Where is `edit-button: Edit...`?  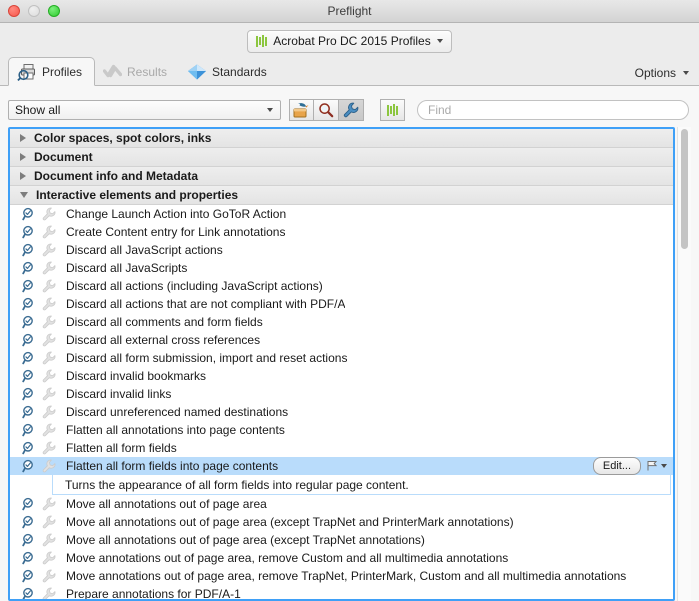 edit-button: Edit... is located at coordinates (616, 466).